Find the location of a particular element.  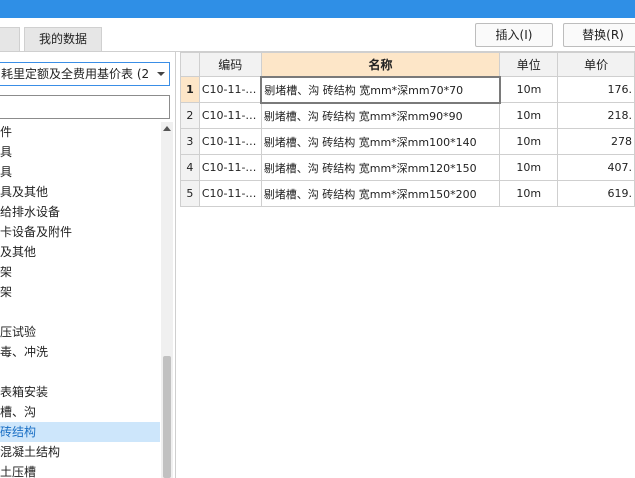

header-name: 名称 is located at coordinates (380, 64).